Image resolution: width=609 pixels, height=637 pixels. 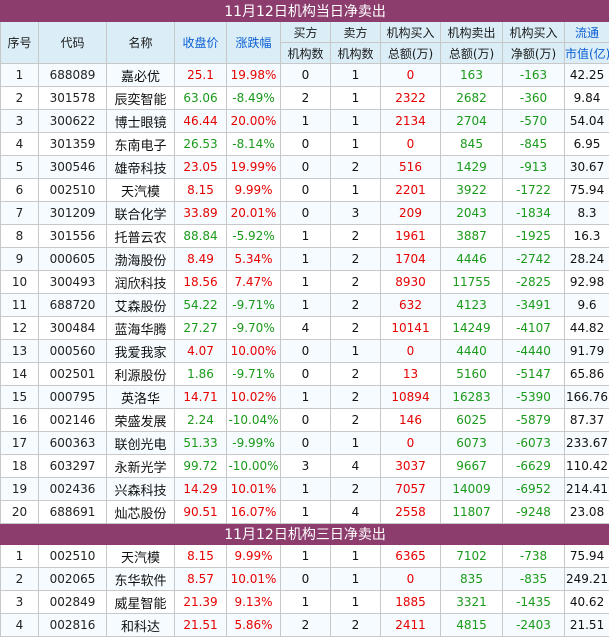 What do you see at coordinates (141, 98) in the screenshot?
I see `stock-name: 辰奕智能` at bounding box center [141, 98].